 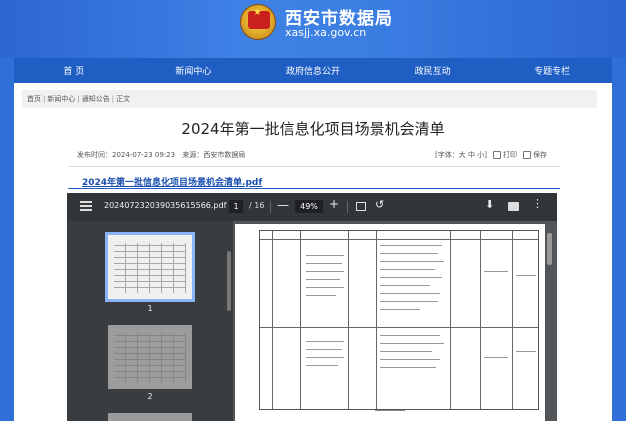 What do you see at coordinates (540, 155) in the screenshot?
I see `save-label: 保存` at bounding box center [540, 155].